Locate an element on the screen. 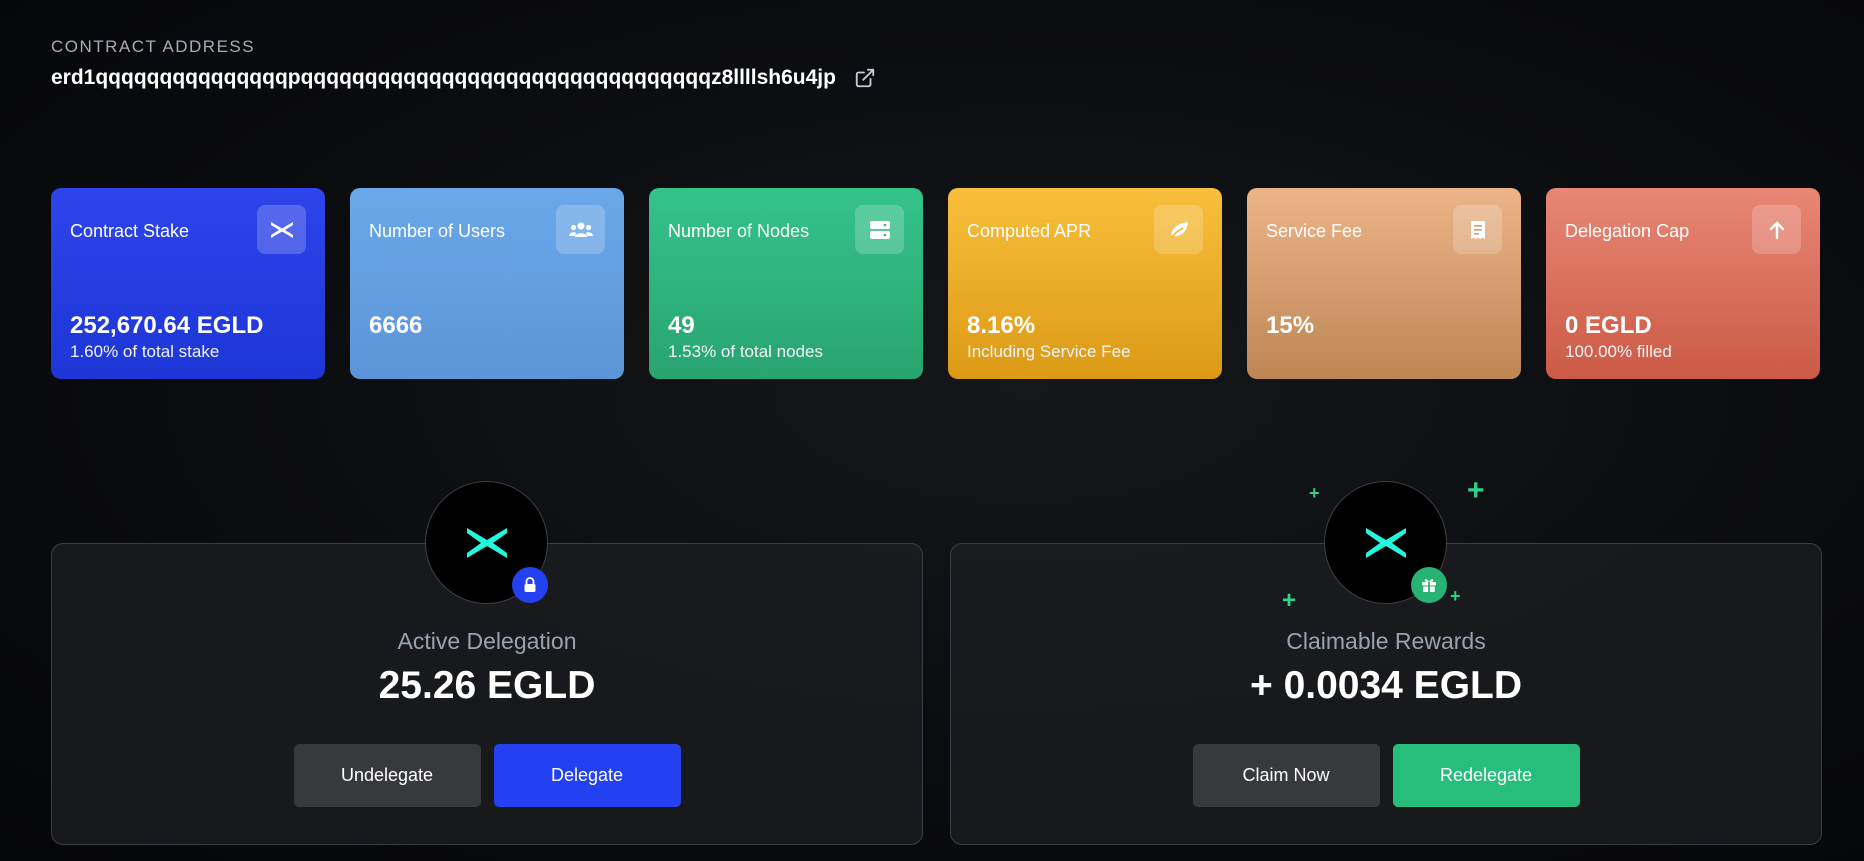  claim-now-button: Claim Now is located at coordinates (1286, 775).